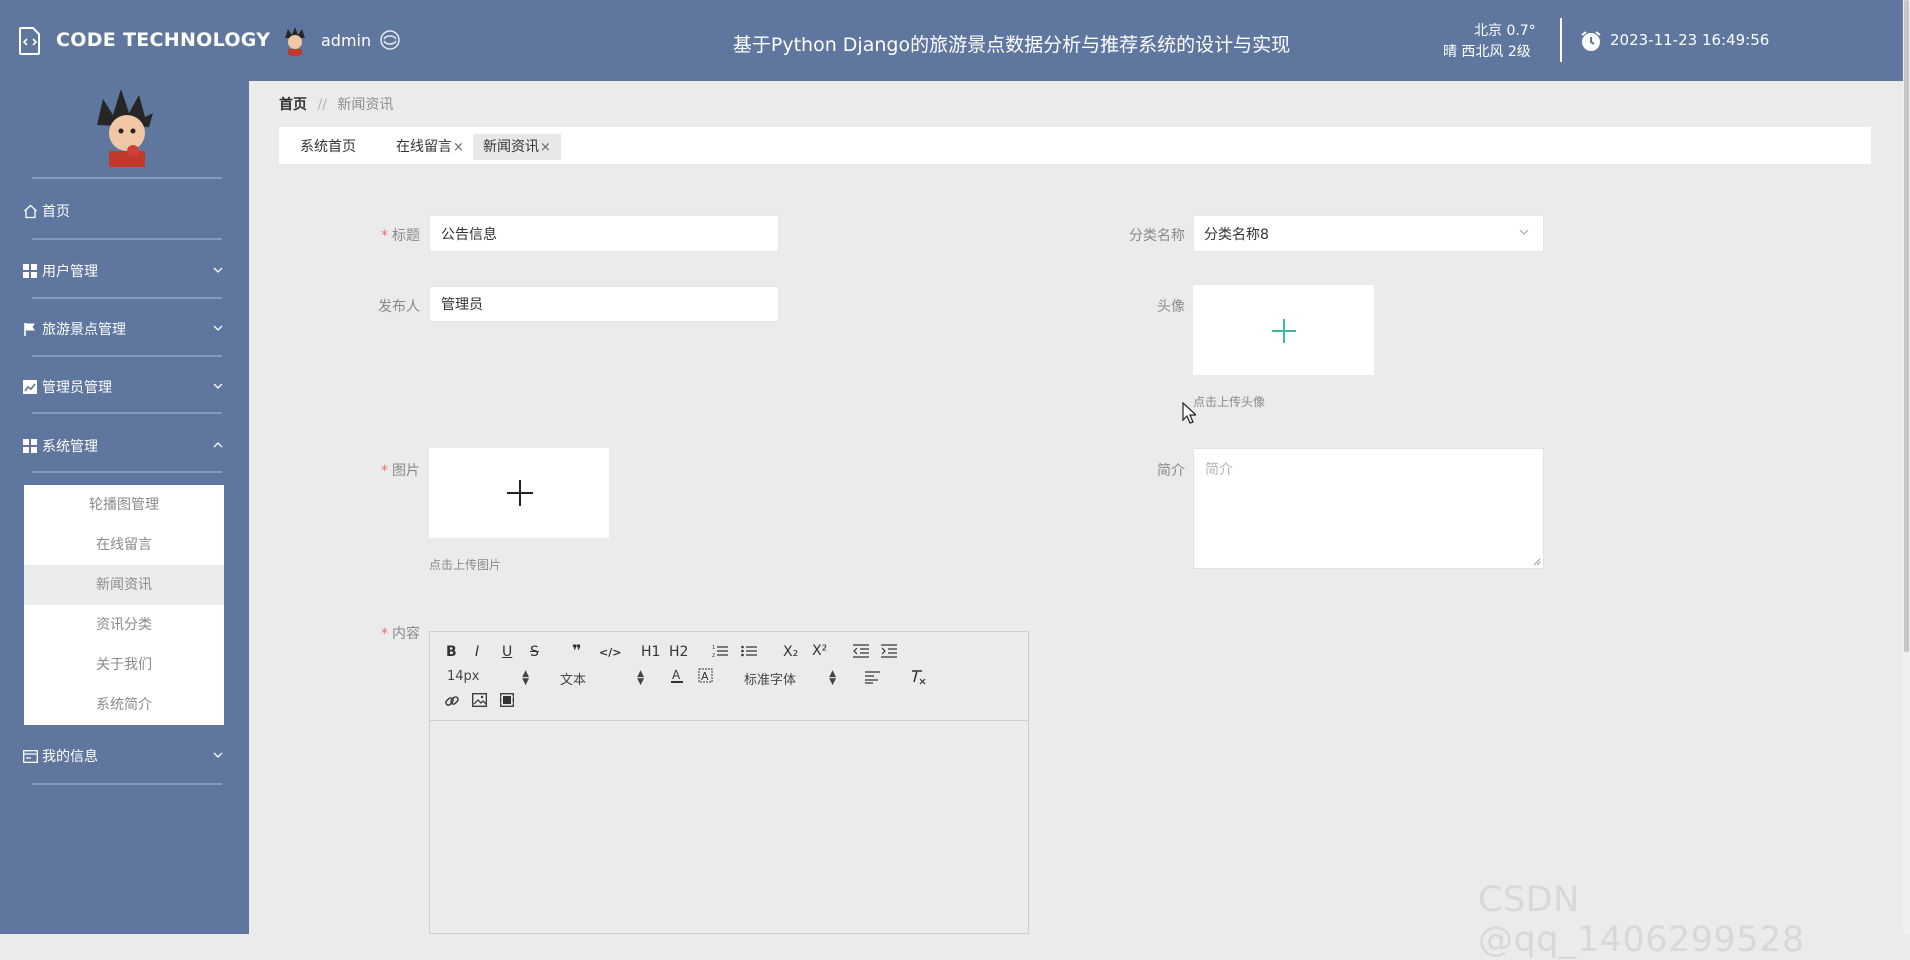 The height and width of the screenshot is (960, 1910). What do you see at coordinates (573, 680) in the screenshot?
I see `header-select-value: 文本` at bounding box center [573, 680].